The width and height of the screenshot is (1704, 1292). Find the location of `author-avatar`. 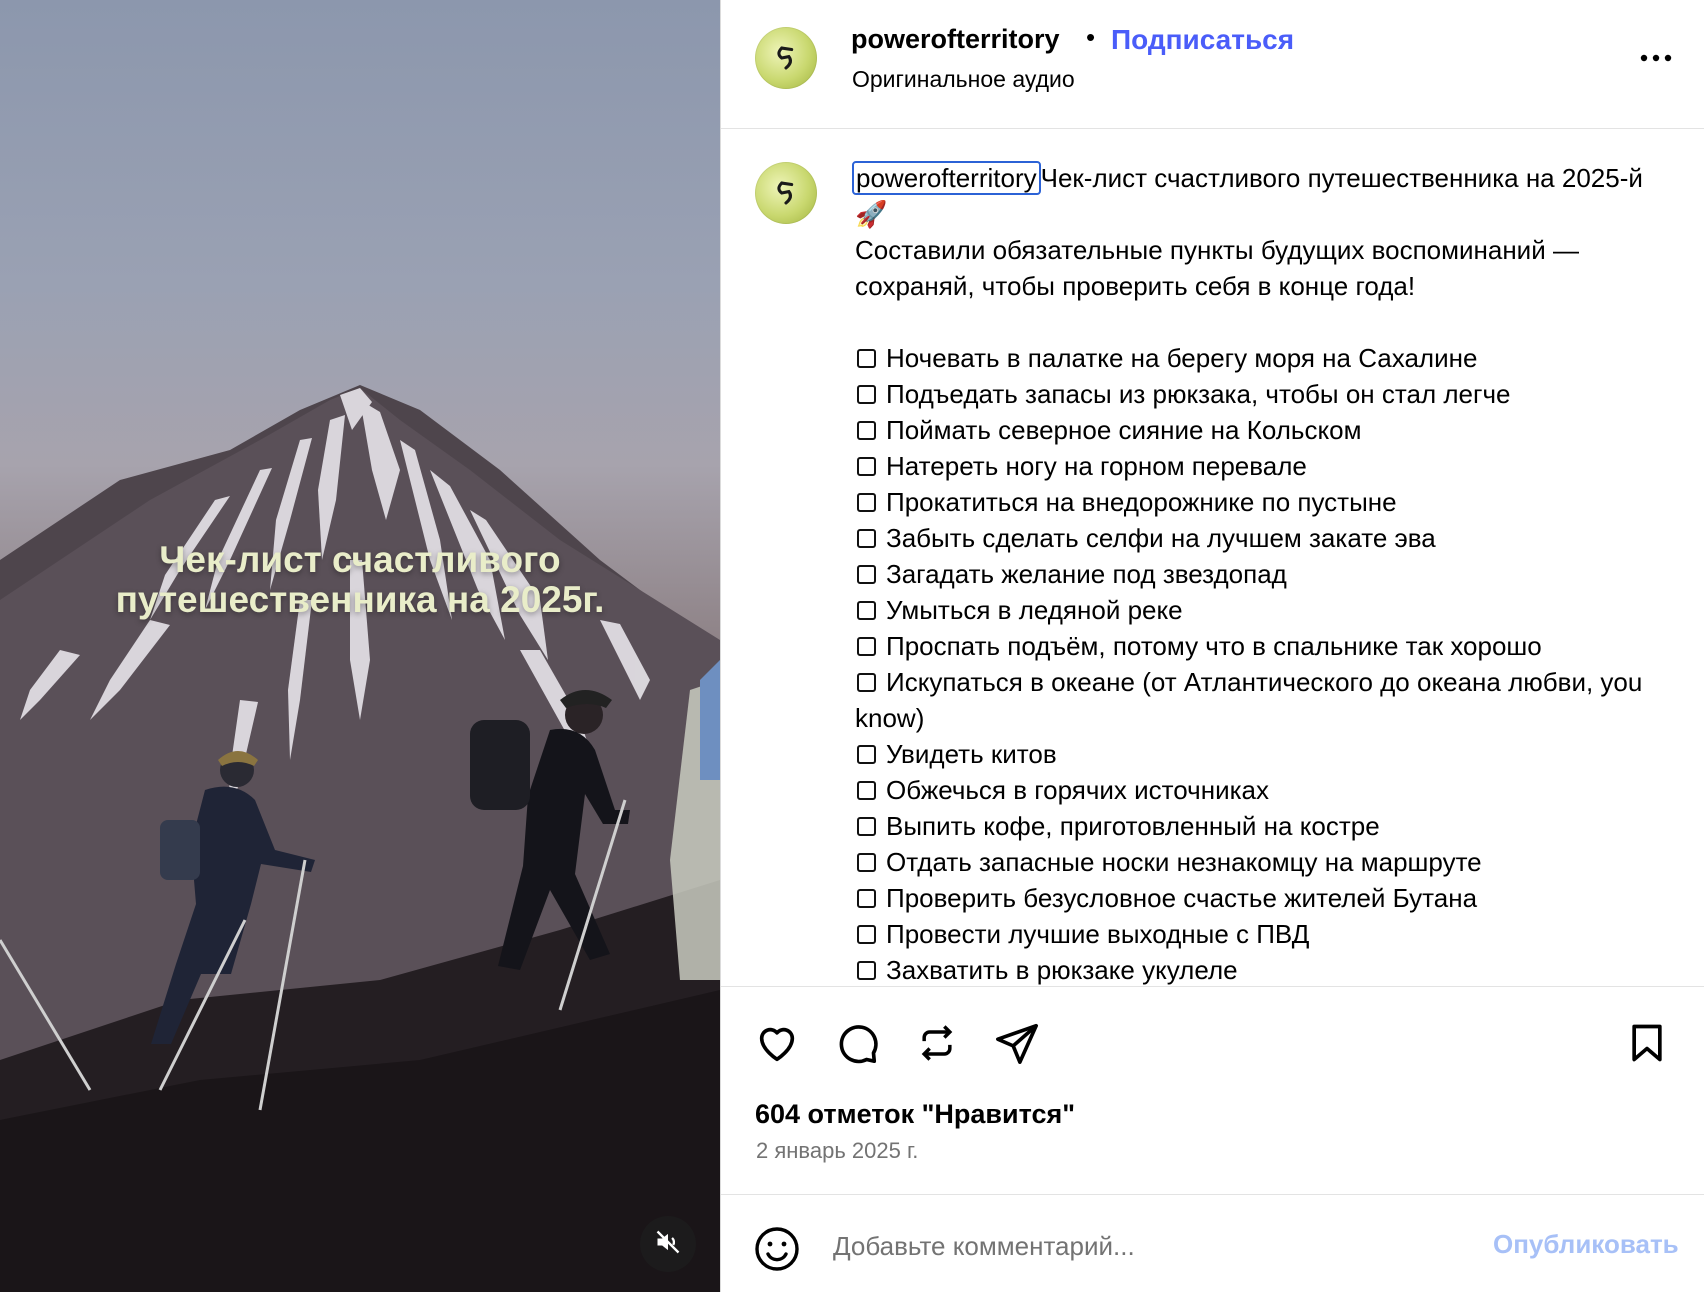

author-avatar is located at coordinates (786, 58).